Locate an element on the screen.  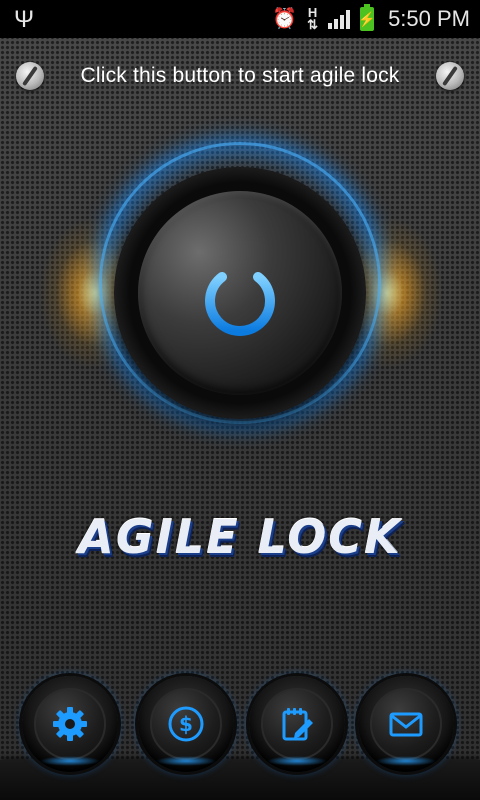
dollar-coin-icon: $ is located at coordinates (186, 724).